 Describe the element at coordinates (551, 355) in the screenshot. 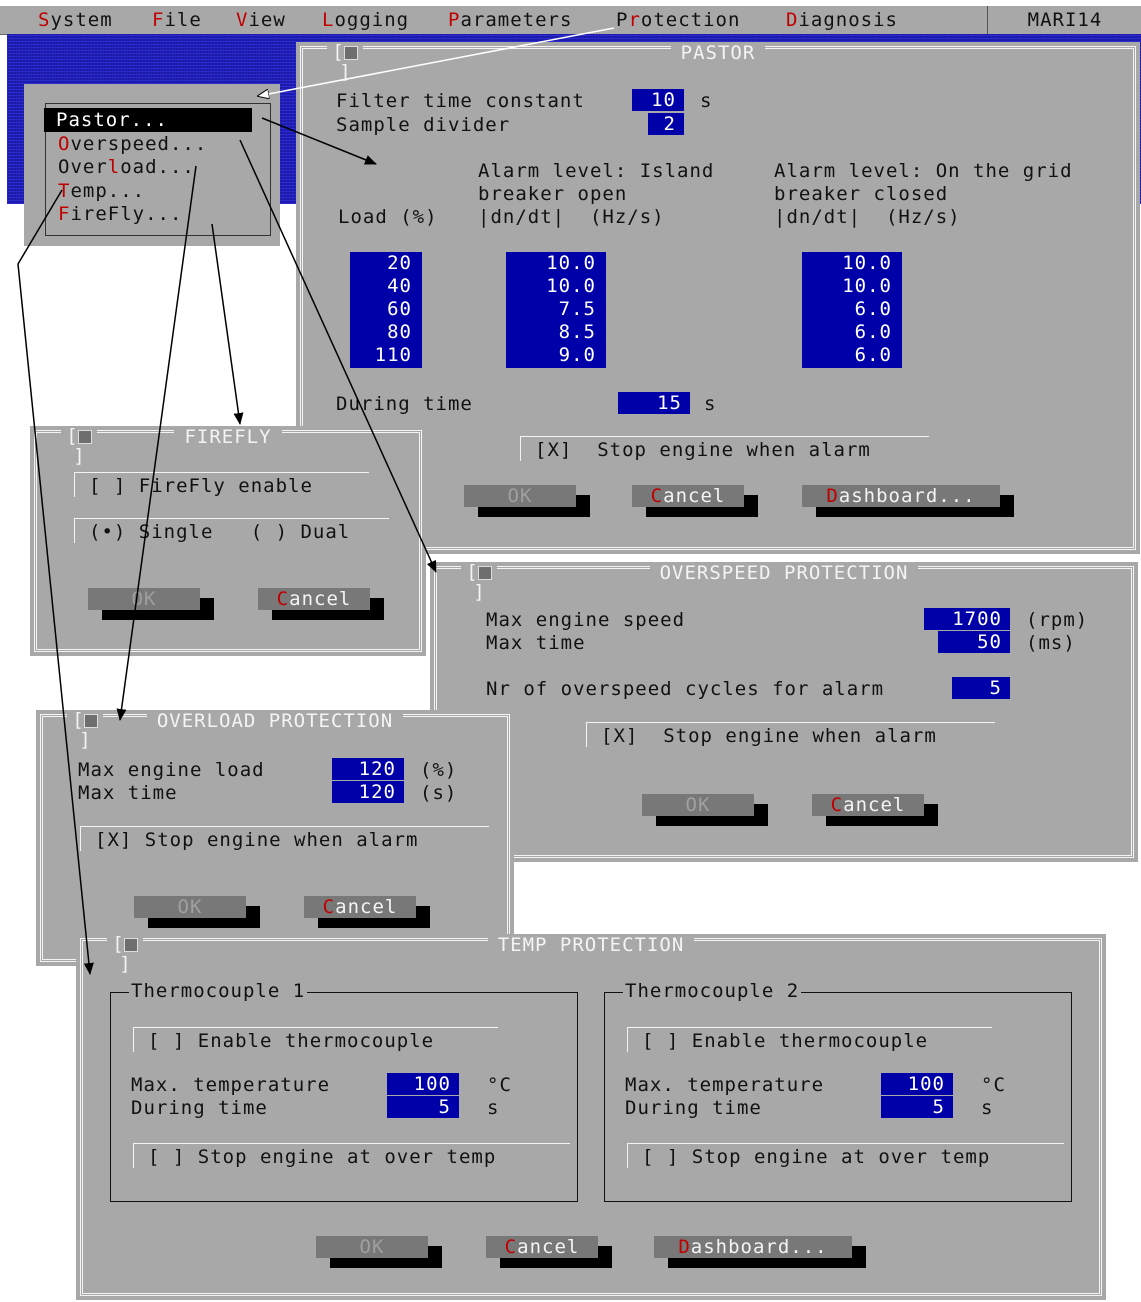

I see `island-cell: 9.0` at that location.